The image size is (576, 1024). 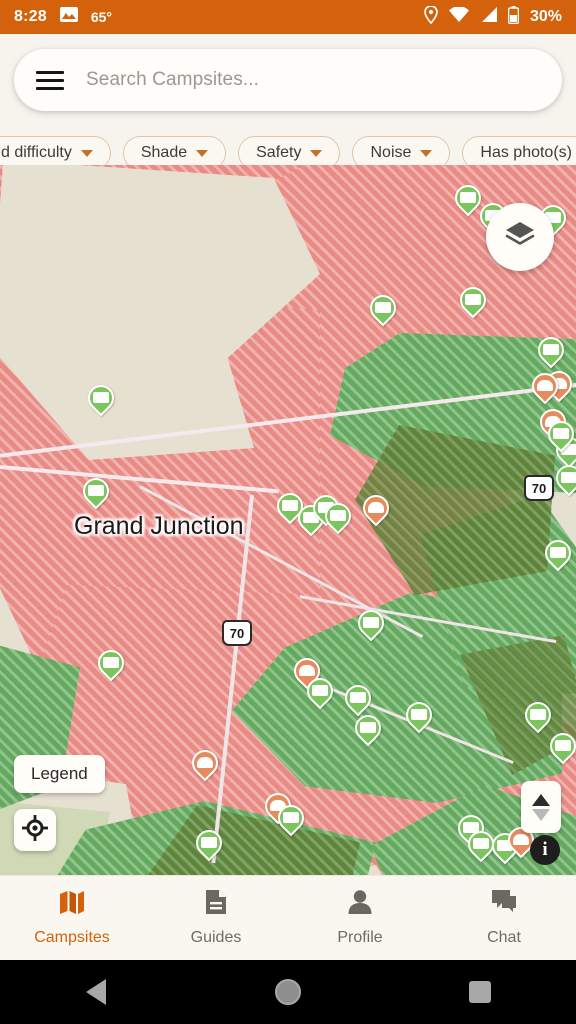 What do you see at coordinates (431, 16) in the screenshot?
I see `location-pin-icon` at bounding box center [431, 16].